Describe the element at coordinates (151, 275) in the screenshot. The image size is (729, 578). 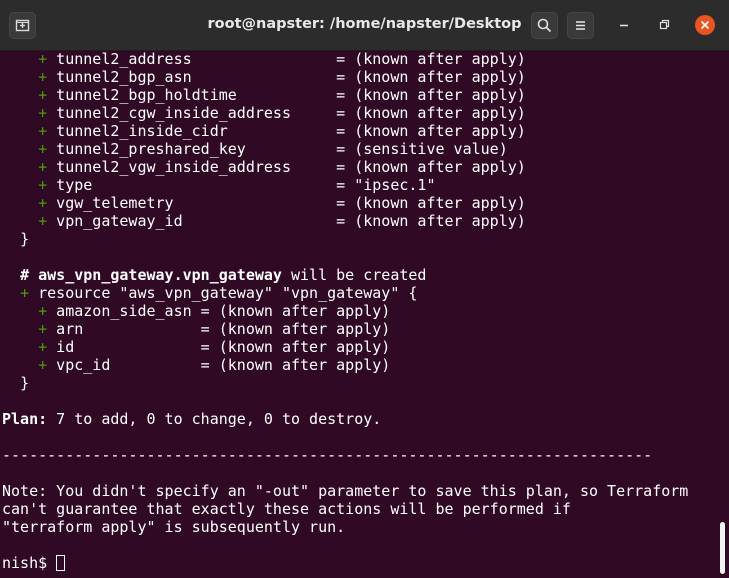
I see `bold-text: # aws_vpn_gateway.vpn_gateway` at that location.